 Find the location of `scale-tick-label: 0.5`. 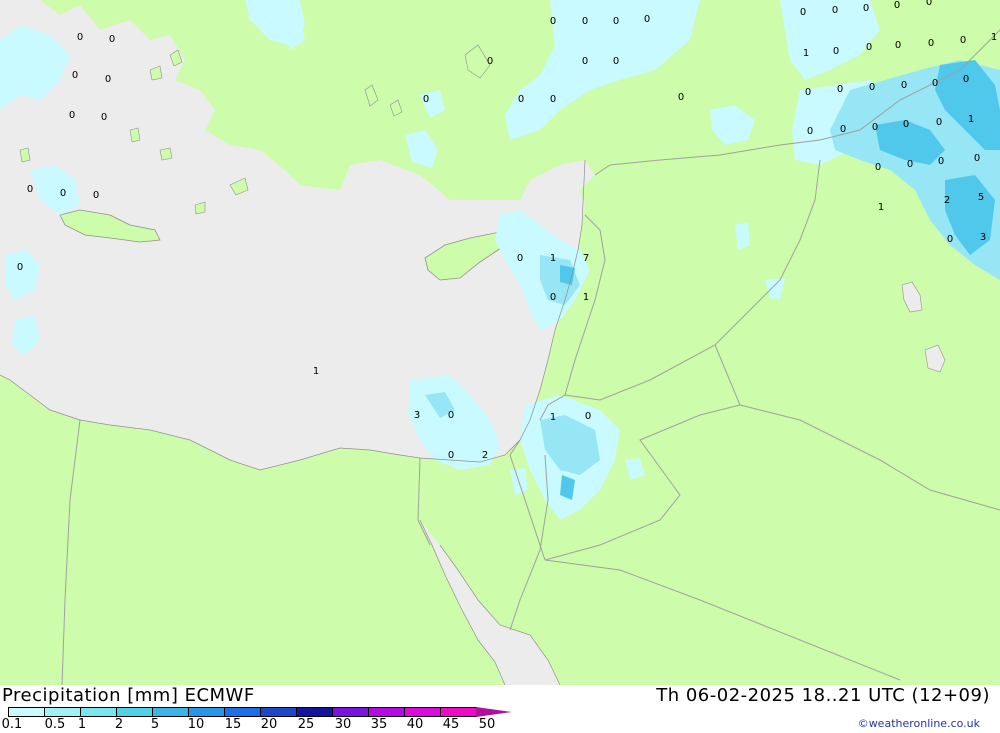

scale-tick-label: 0.5 is located at coordinates (55, 724).